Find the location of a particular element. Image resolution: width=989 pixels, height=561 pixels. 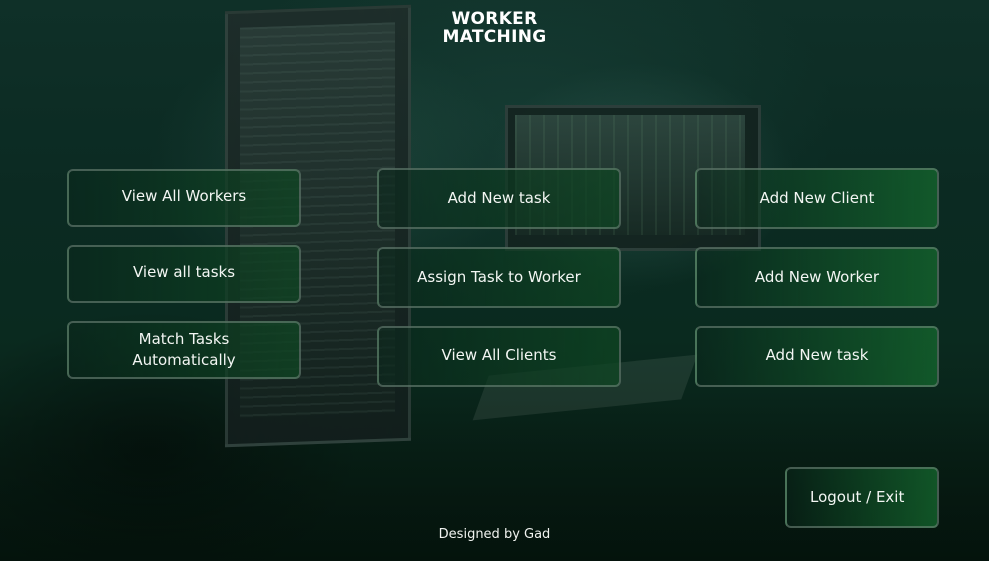

app-title-line1: WORKER is located at coordinates (494, 19).